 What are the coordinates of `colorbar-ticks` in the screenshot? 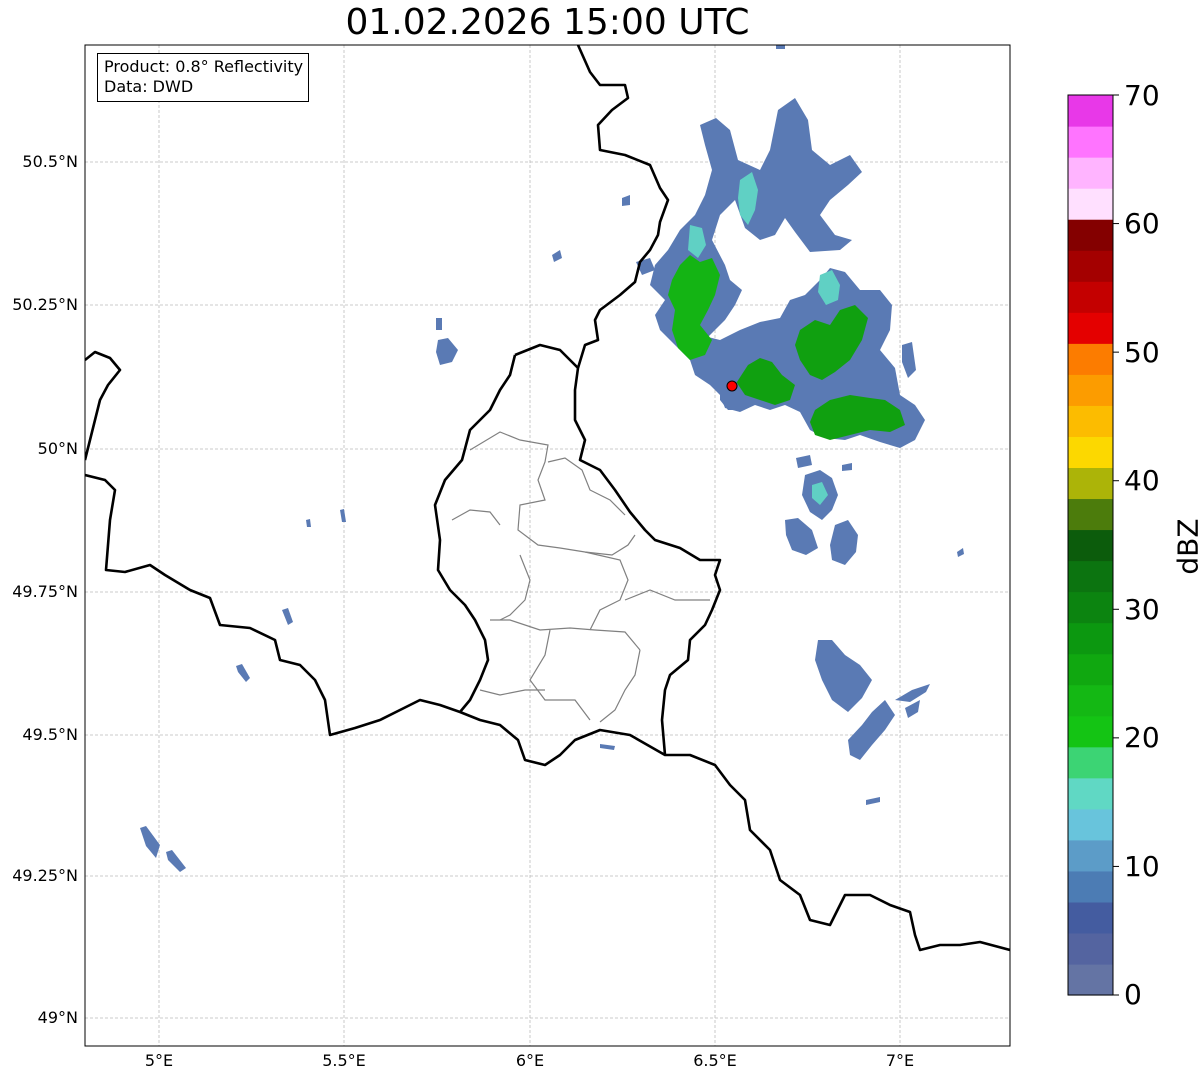 It's located at (1116, 545).